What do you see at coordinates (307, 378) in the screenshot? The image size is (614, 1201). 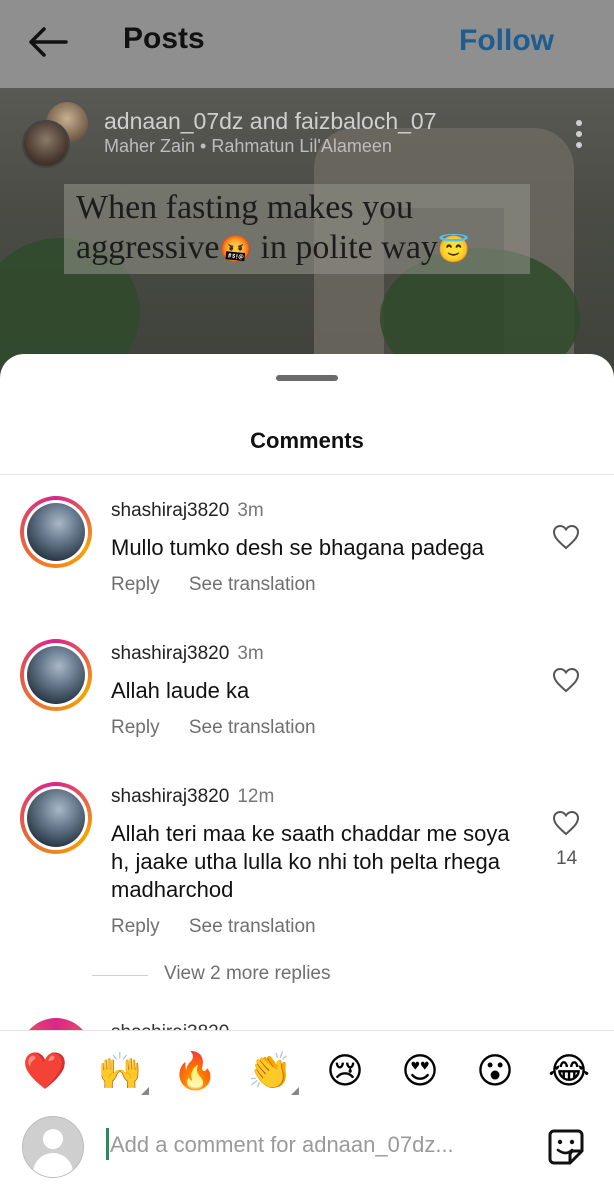 I see `drag-handle` at bounding box center [307, 378].